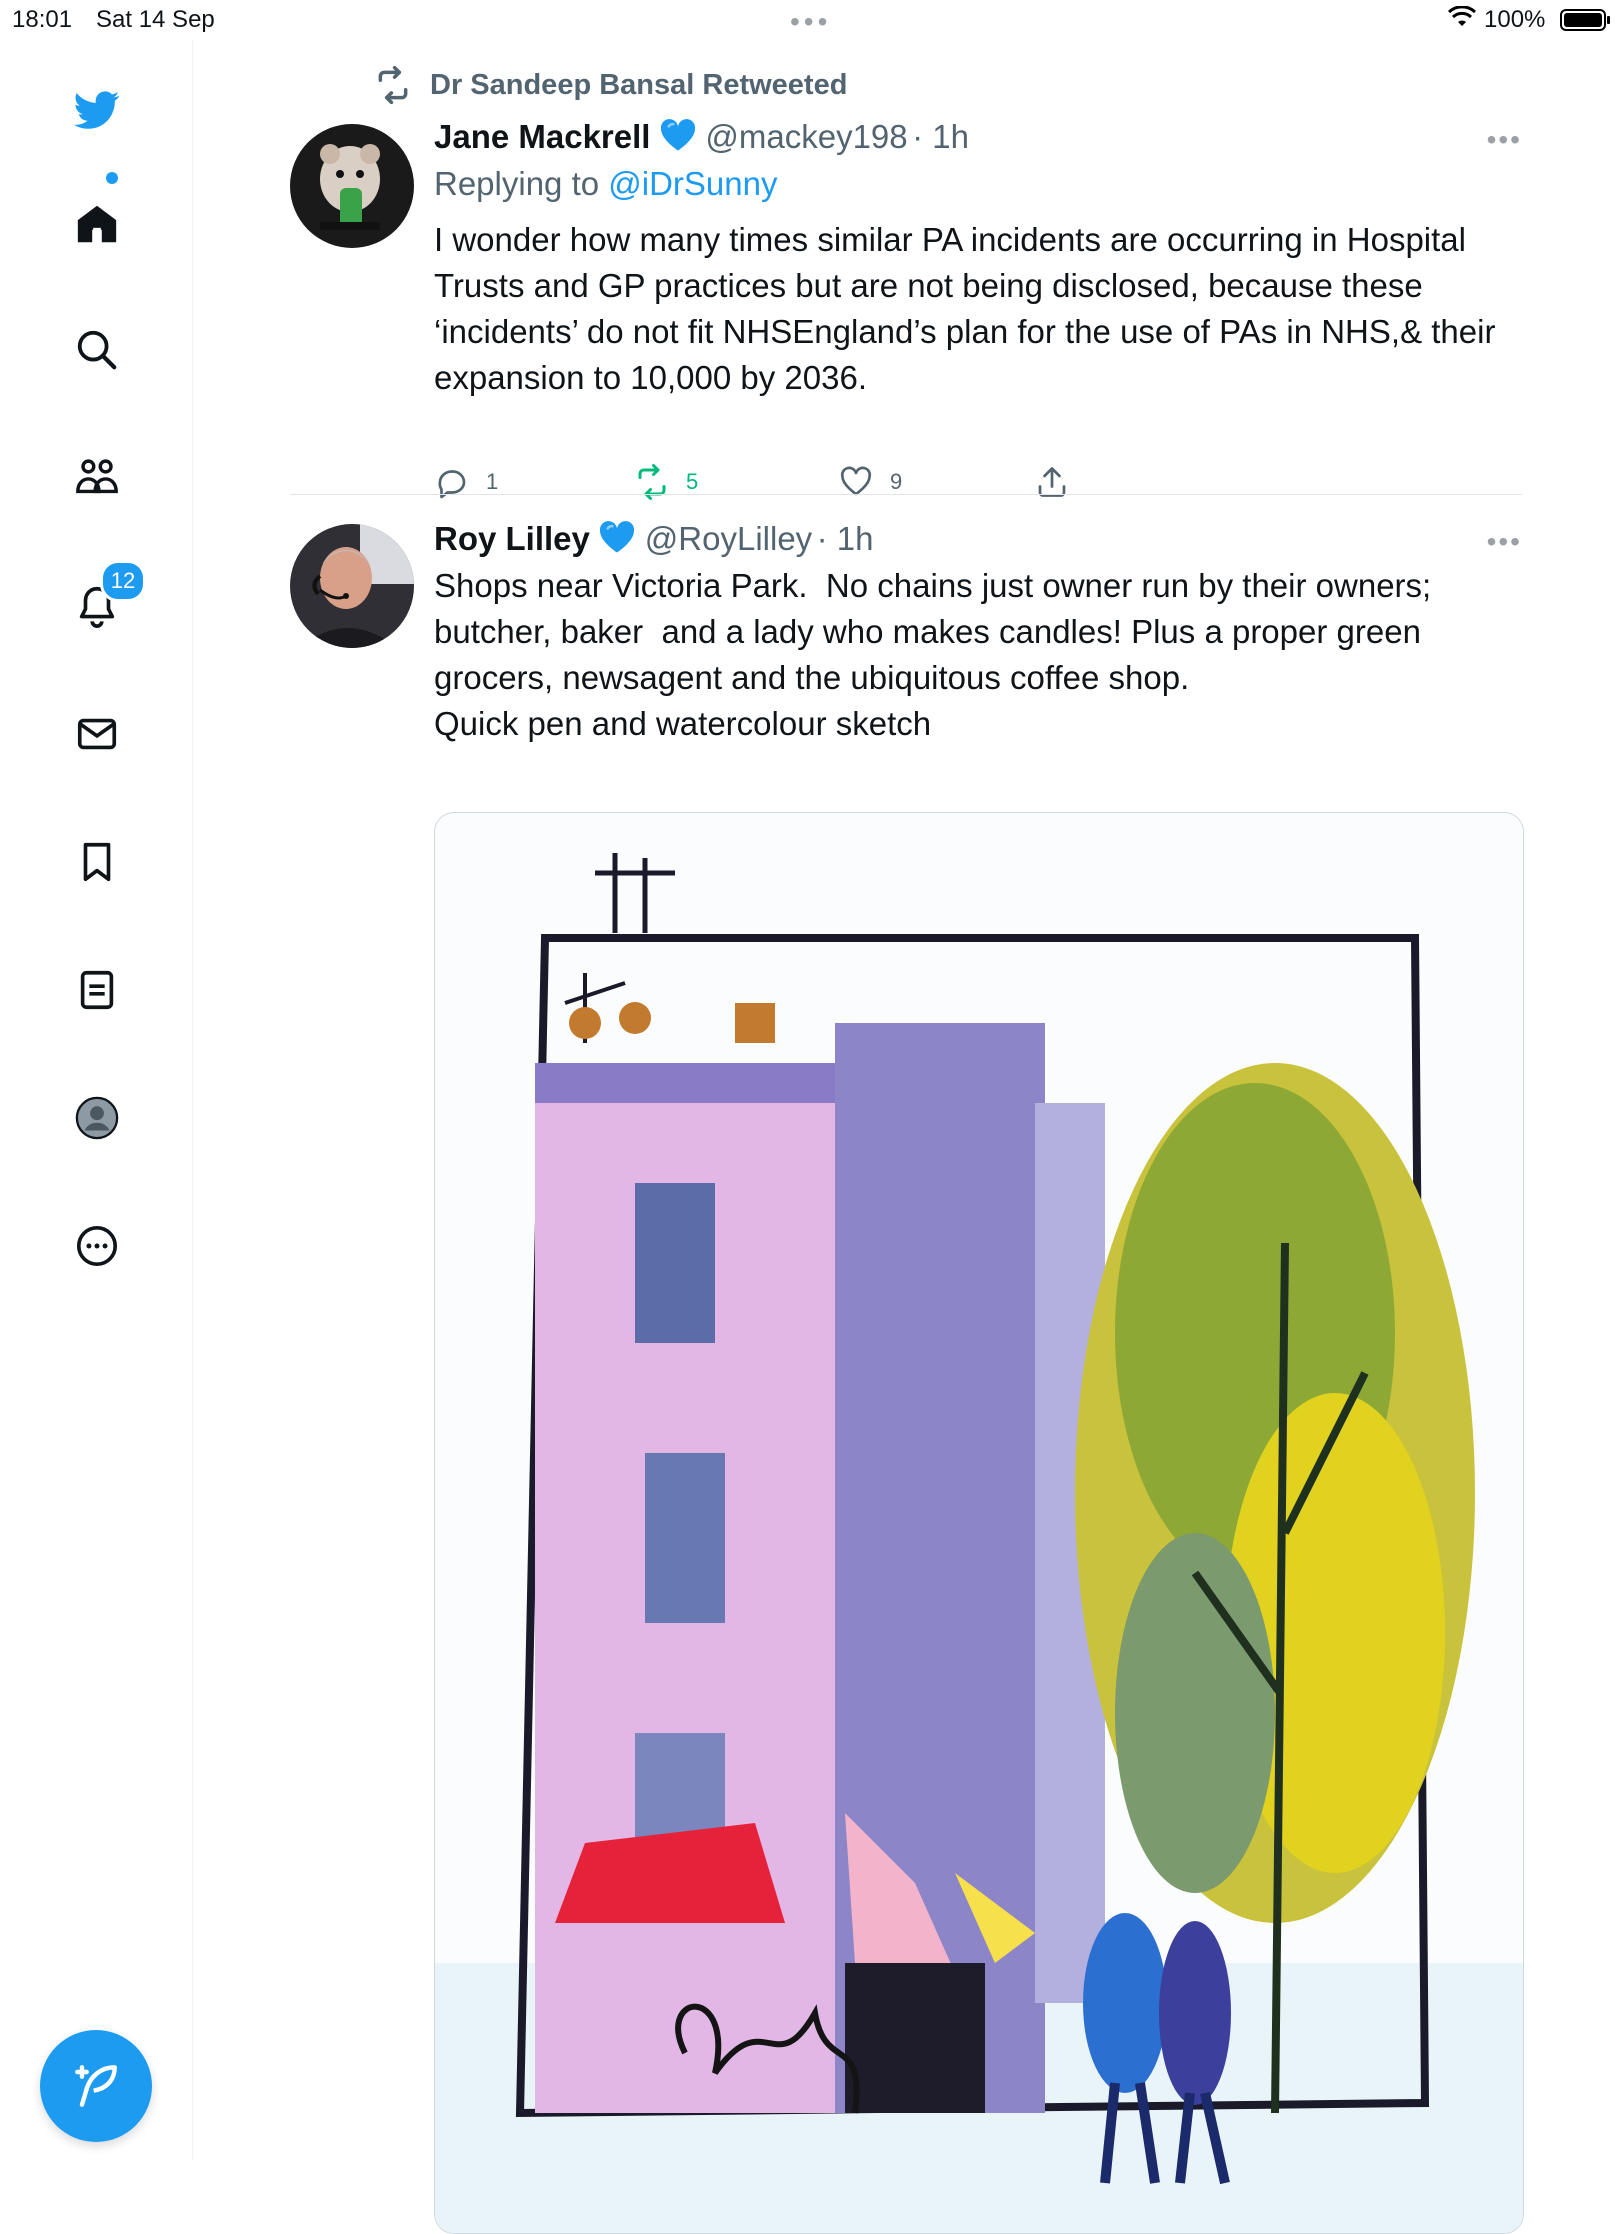 This screenshot has height=2234, width=1620. I want to click on replying-to-prefix: Replying to, so click(521, 183).